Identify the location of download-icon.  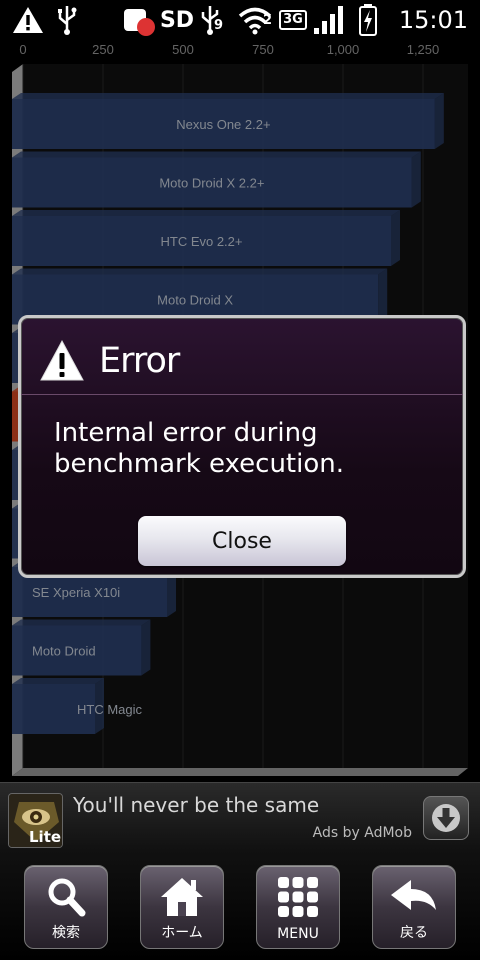
(446, 818).